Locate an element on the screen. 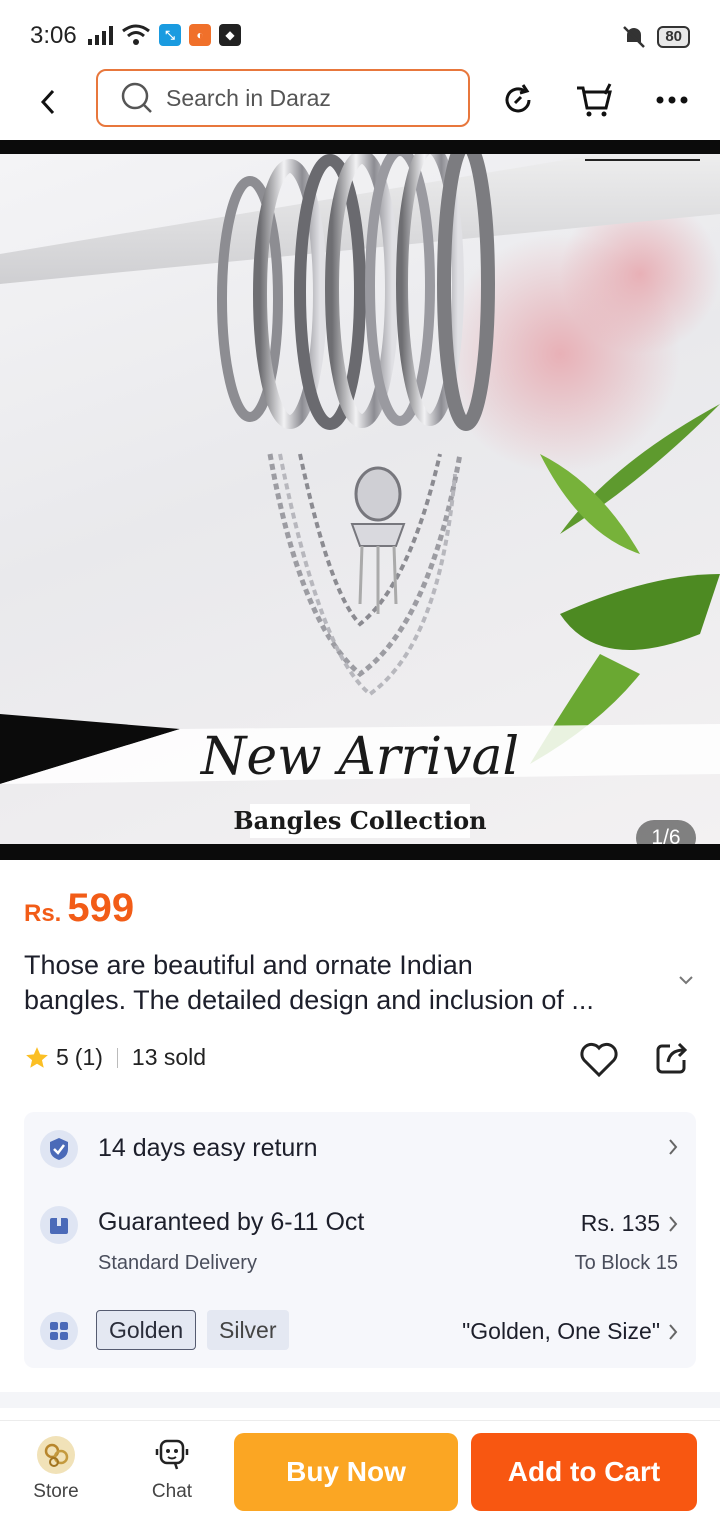 The image size is (720, 1520). rating-summary: 5 (1) 13 sold is located at coordinates (115, 1057).